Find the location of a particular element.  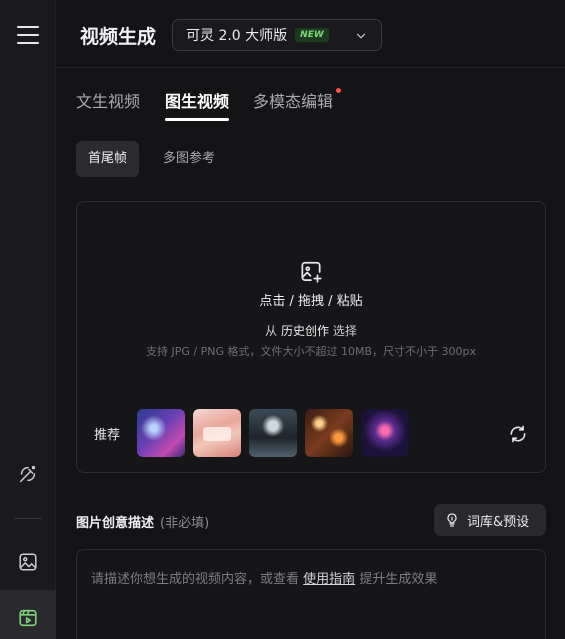

page-title: 视频生成 is located at coordinates (118, 37).